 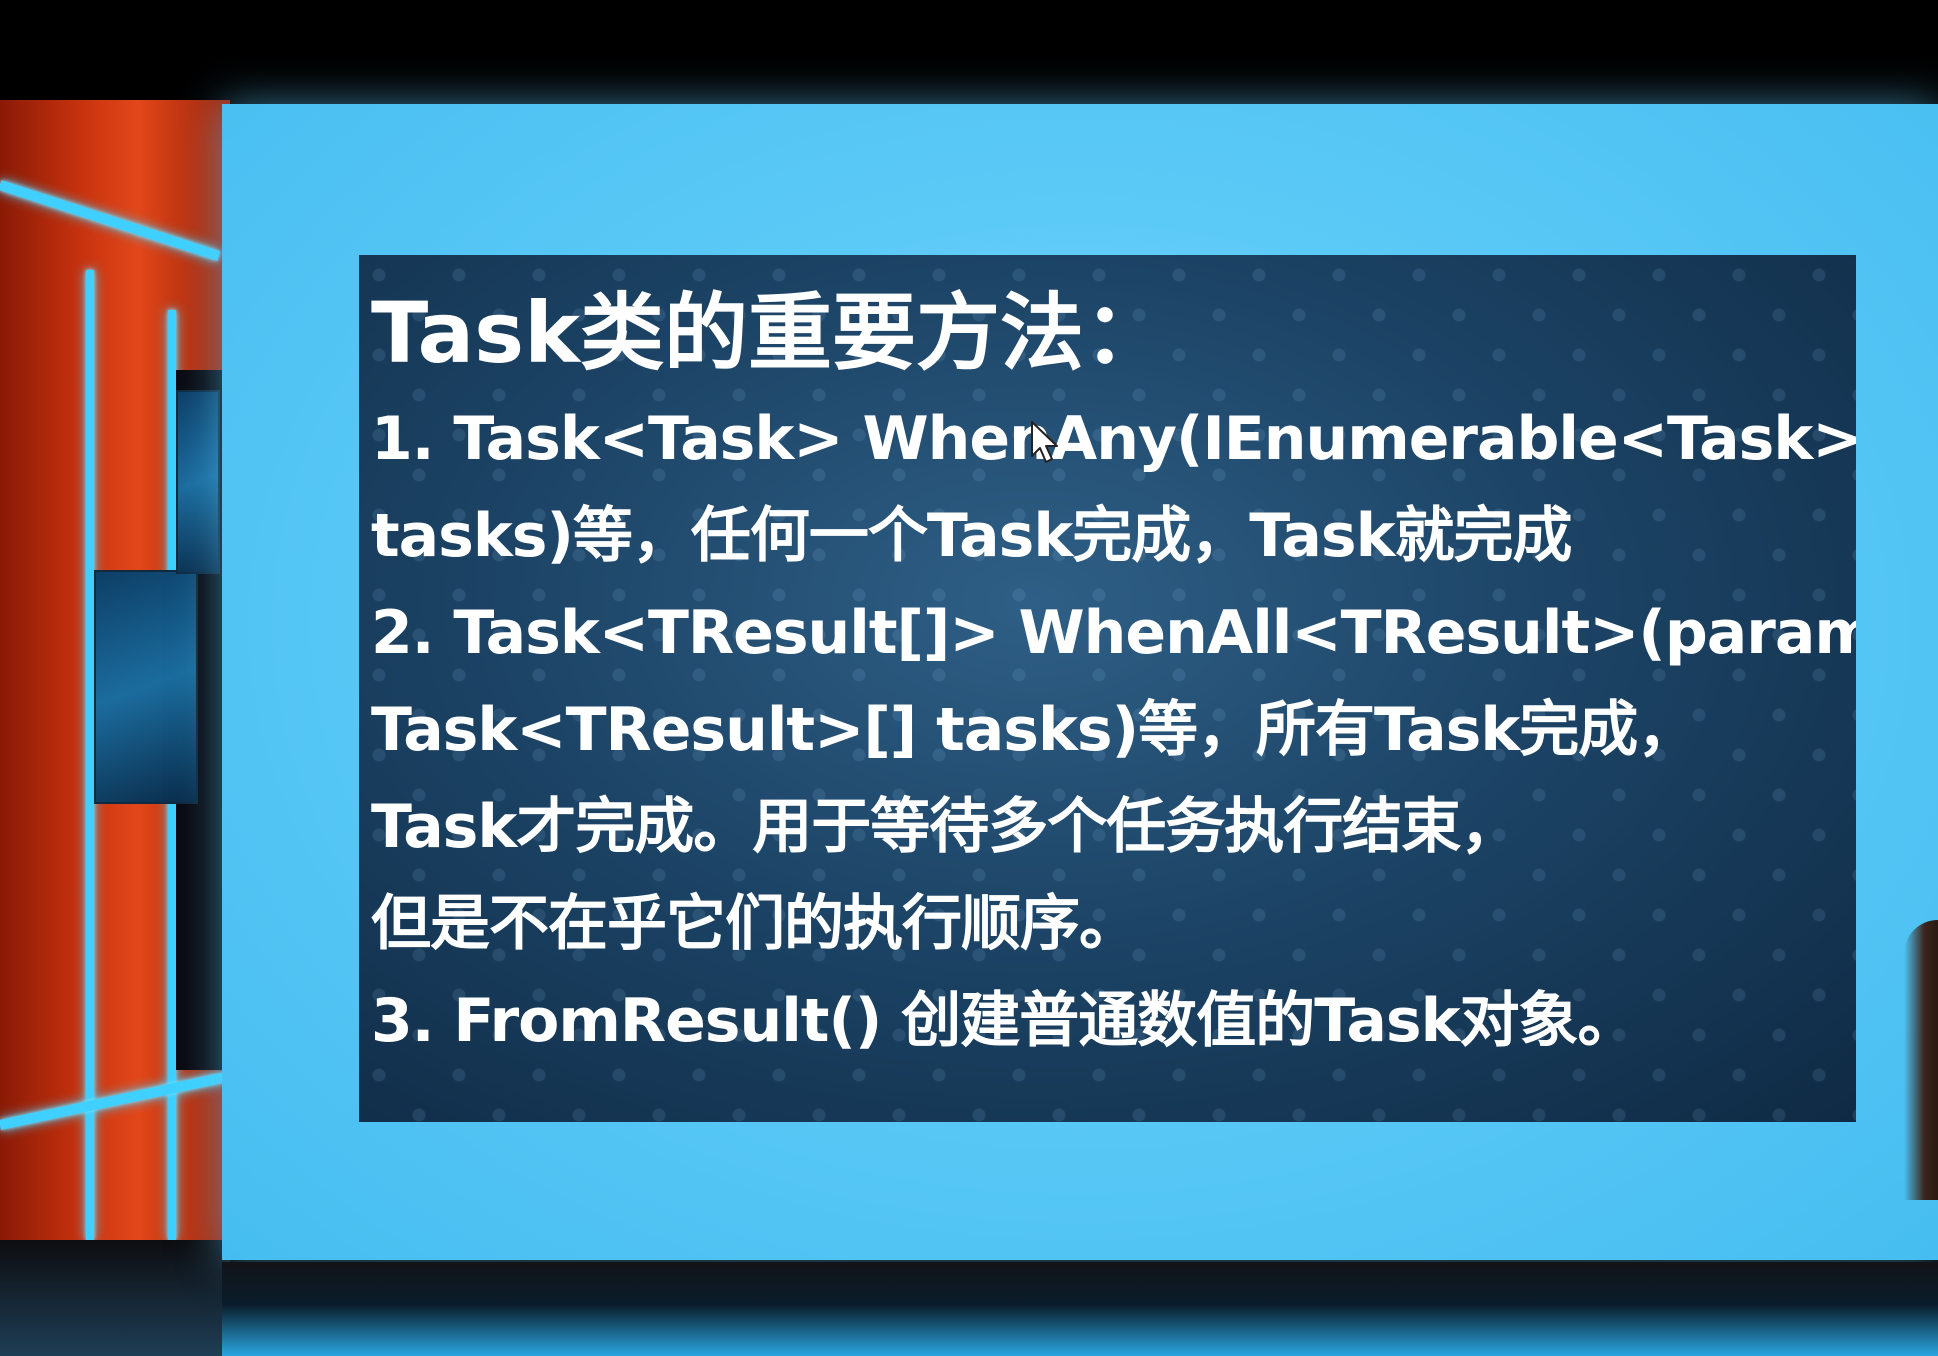 I want to click on stage-decoration-left, so click(x=115, y=728).